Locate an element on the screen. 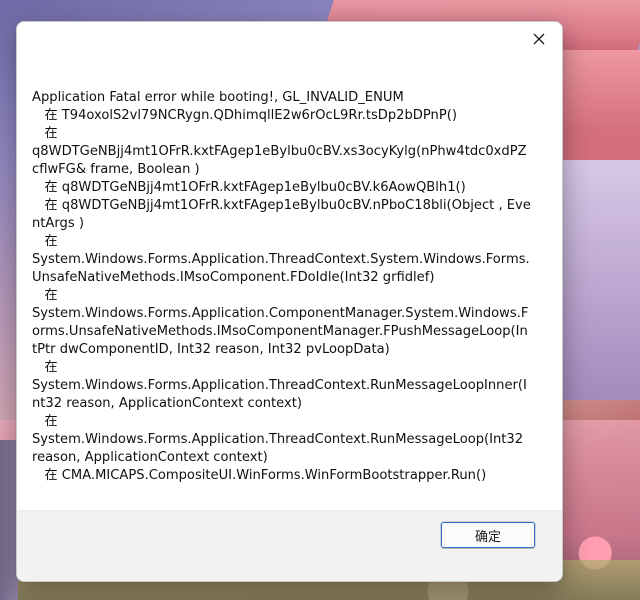 The width and height of the screenshot is (640, 600). close-icon is located at coordinates (539, 39).